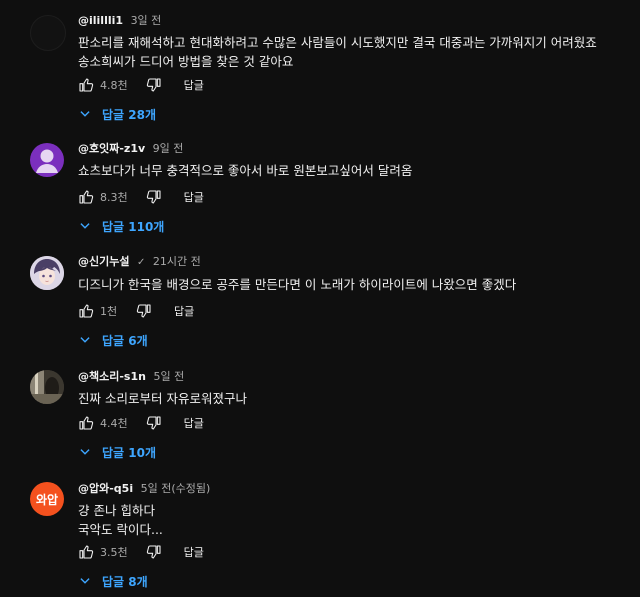  I want to click on avatar: 와압, so click(47, 499).